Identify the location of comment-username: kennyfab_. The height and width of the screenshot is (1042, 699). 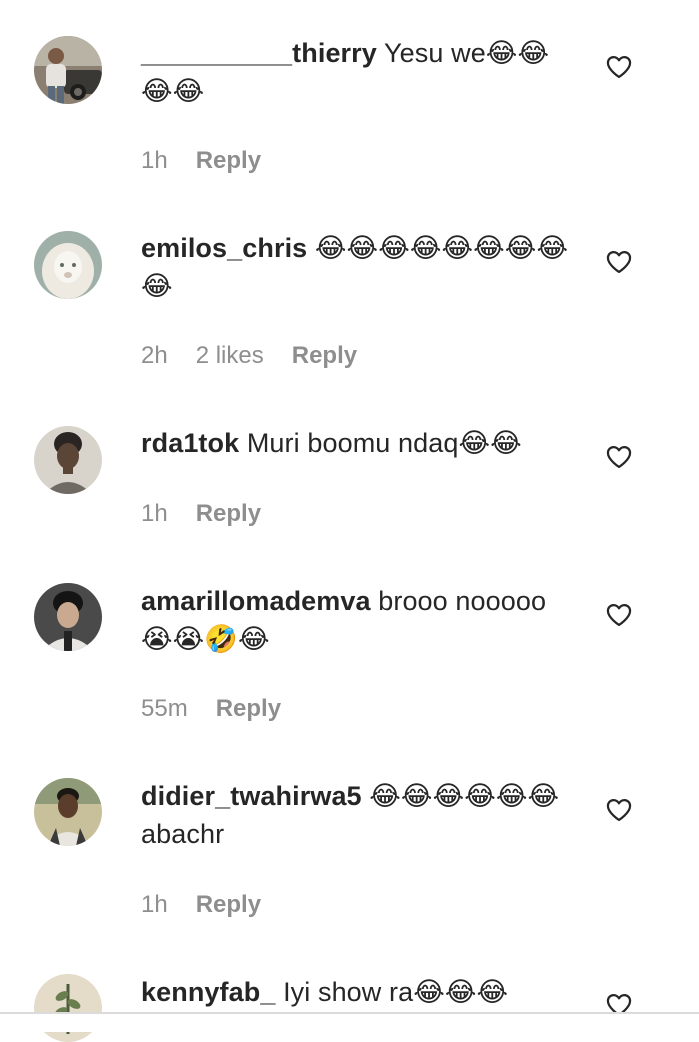
(208, 992).